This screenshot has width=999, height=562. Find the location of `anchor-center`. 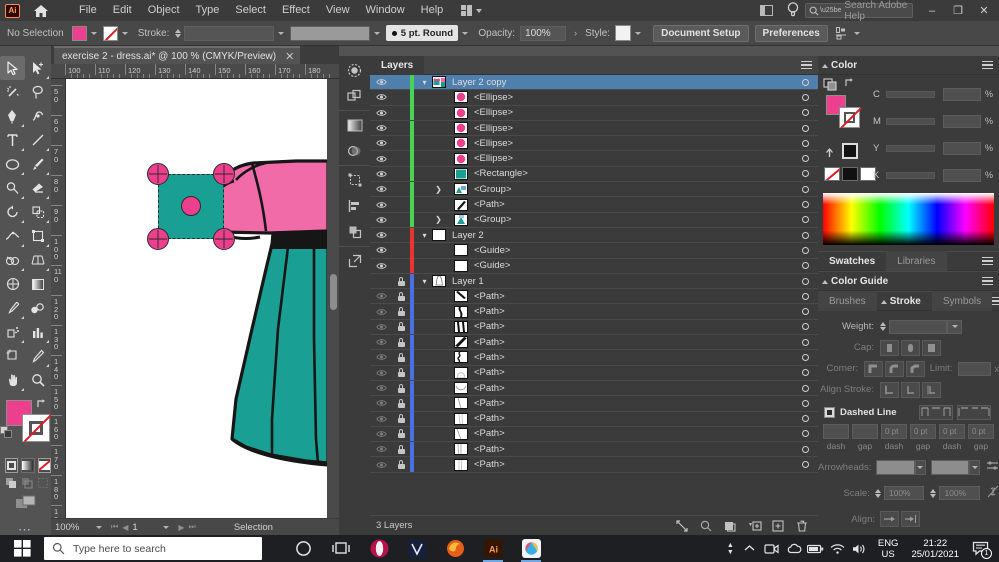

anchor-center is located at coordinates (191, 206).